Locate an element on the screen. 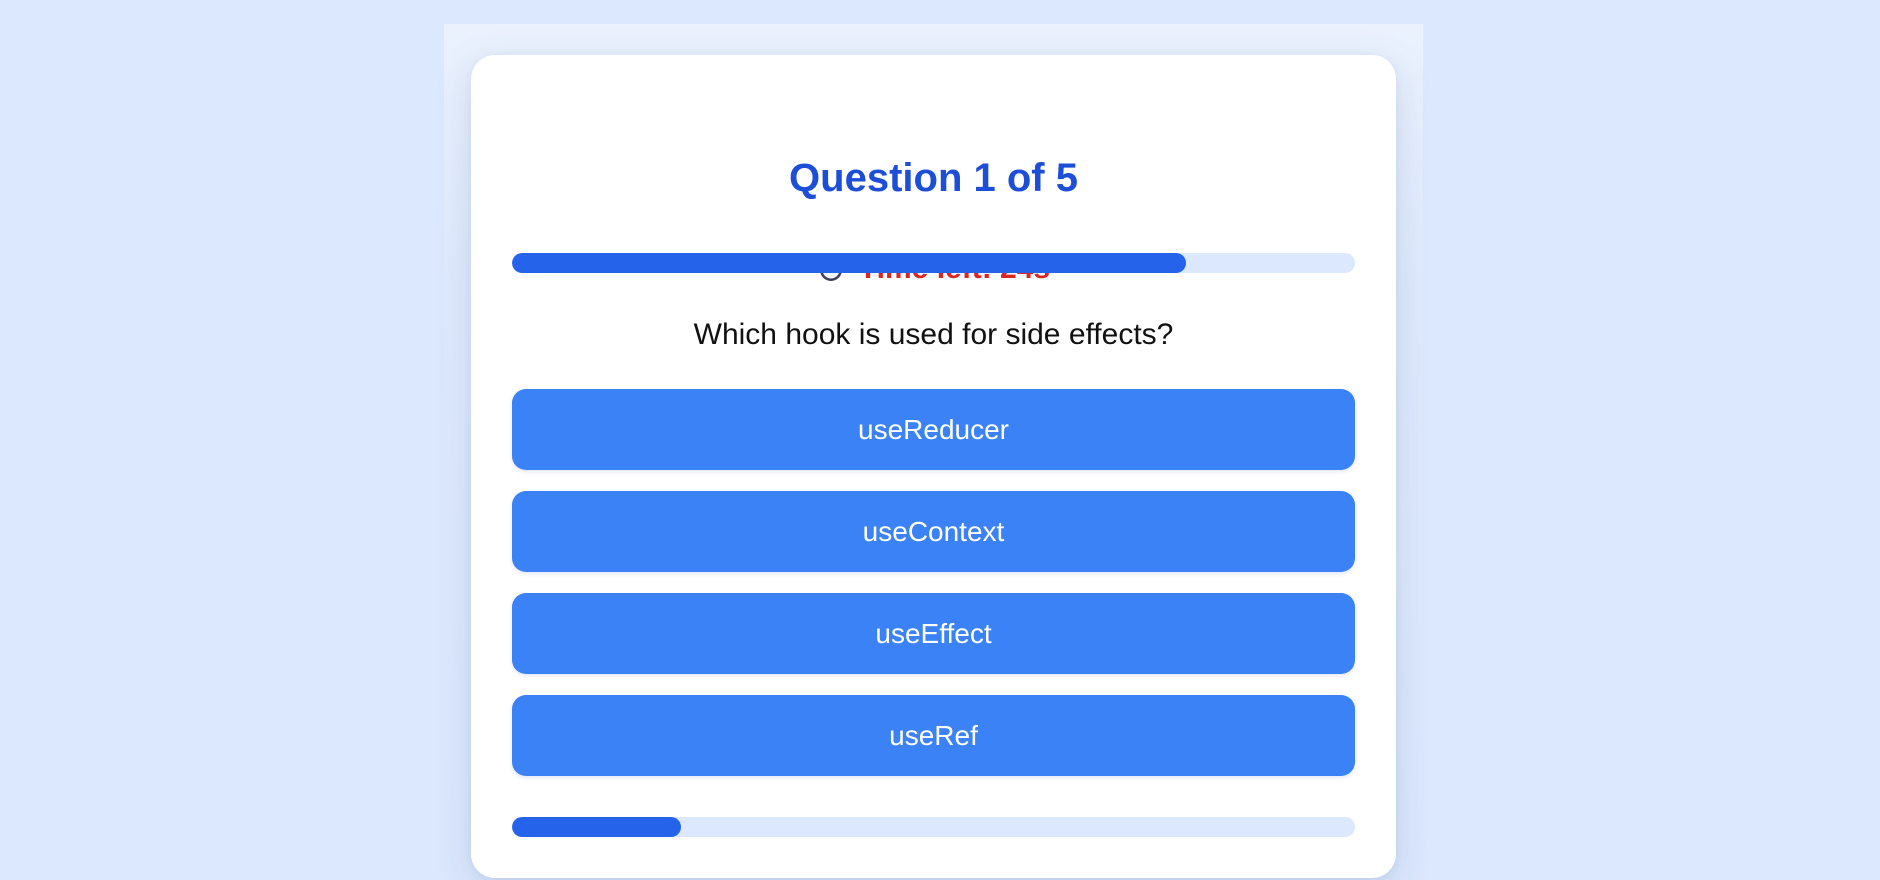 This screenshot has width=1880, height=880. answer-option-button: useRef is located at coordinates (933, 735).